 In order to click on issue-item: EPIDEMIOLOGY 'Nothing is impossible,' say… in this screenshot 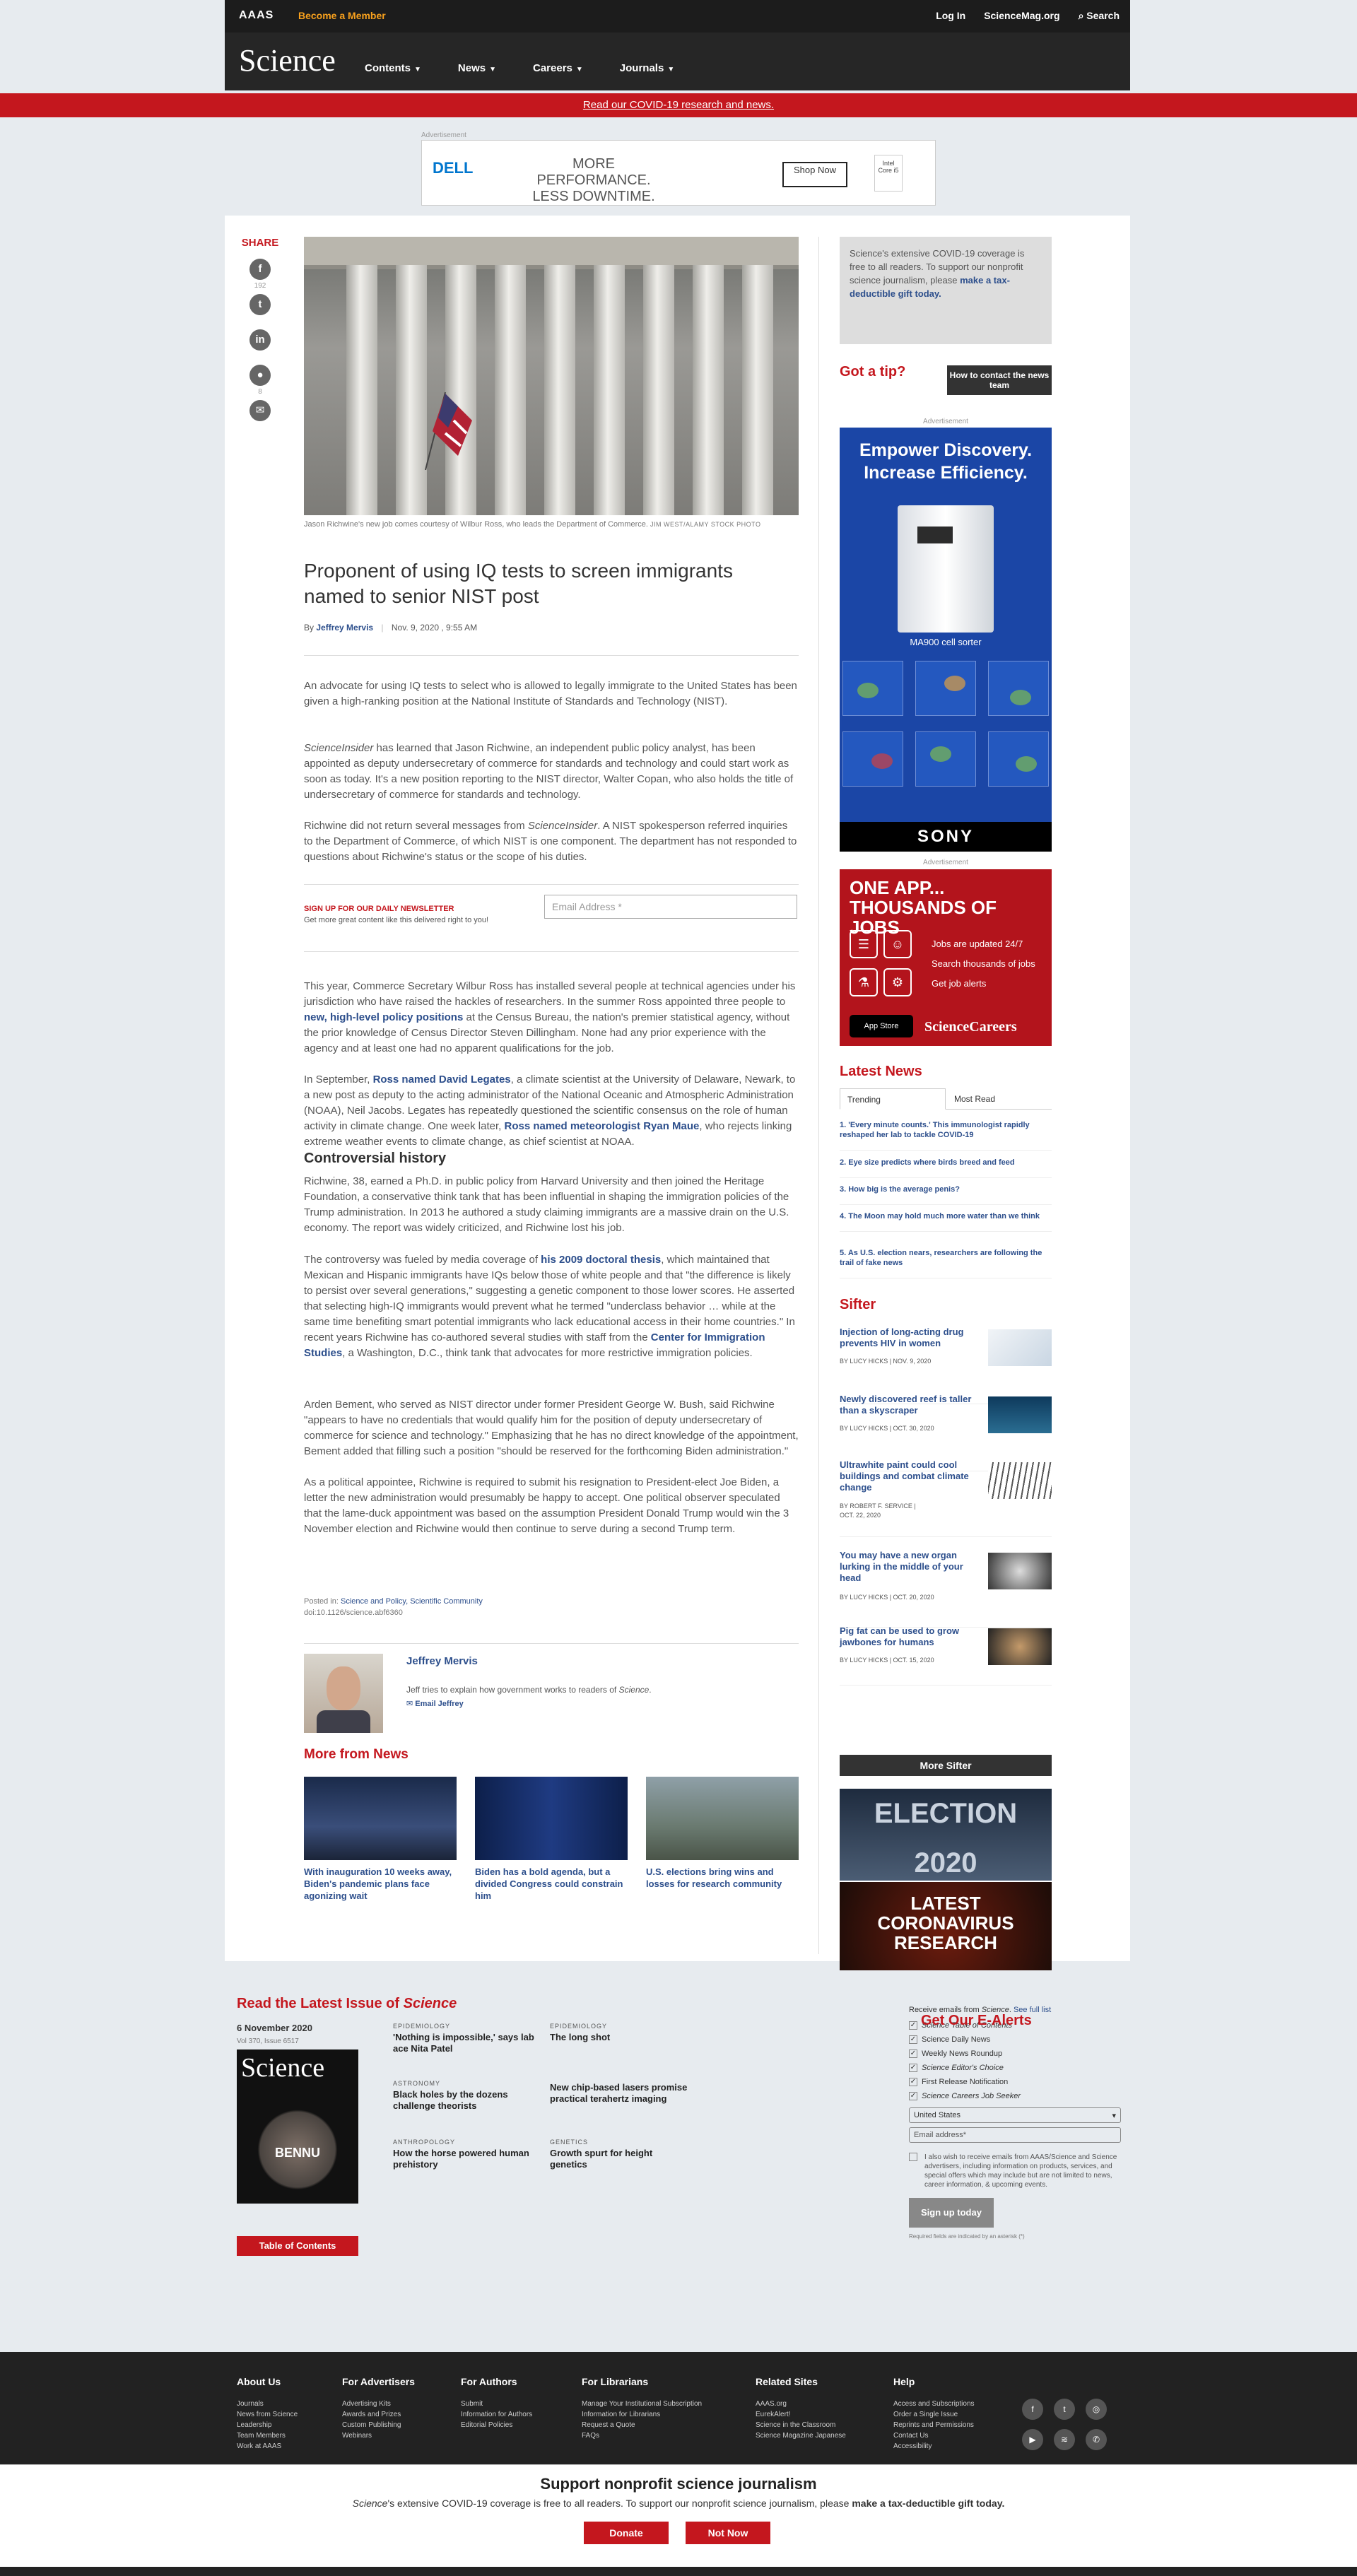, I will do `click(464, 2038)`.